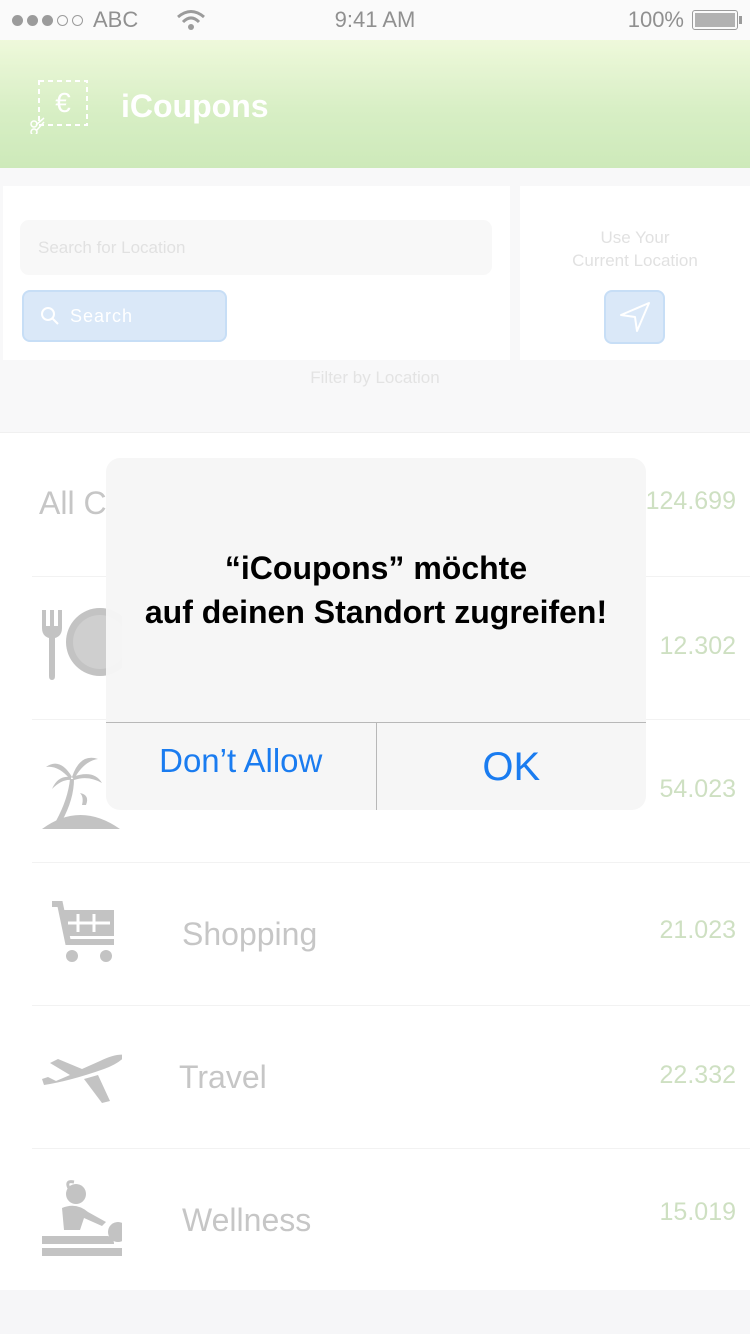  I want to click on alert-actions: Don’t Allow OK, so click(376, 766).